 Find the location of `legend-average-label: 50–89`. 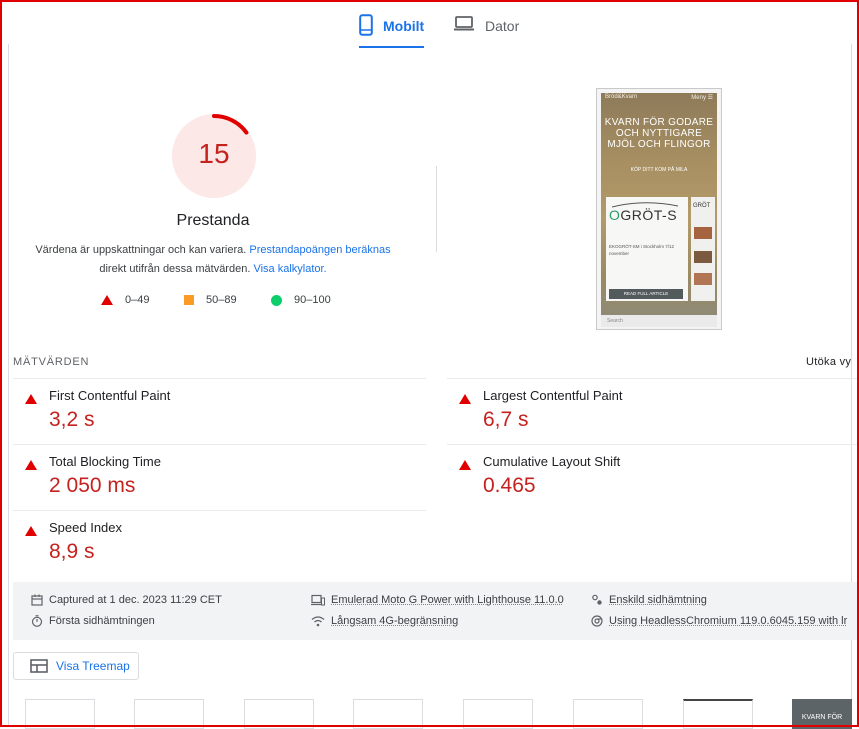

legend-average-label: 50–89 is located at coordinates (221, 300).